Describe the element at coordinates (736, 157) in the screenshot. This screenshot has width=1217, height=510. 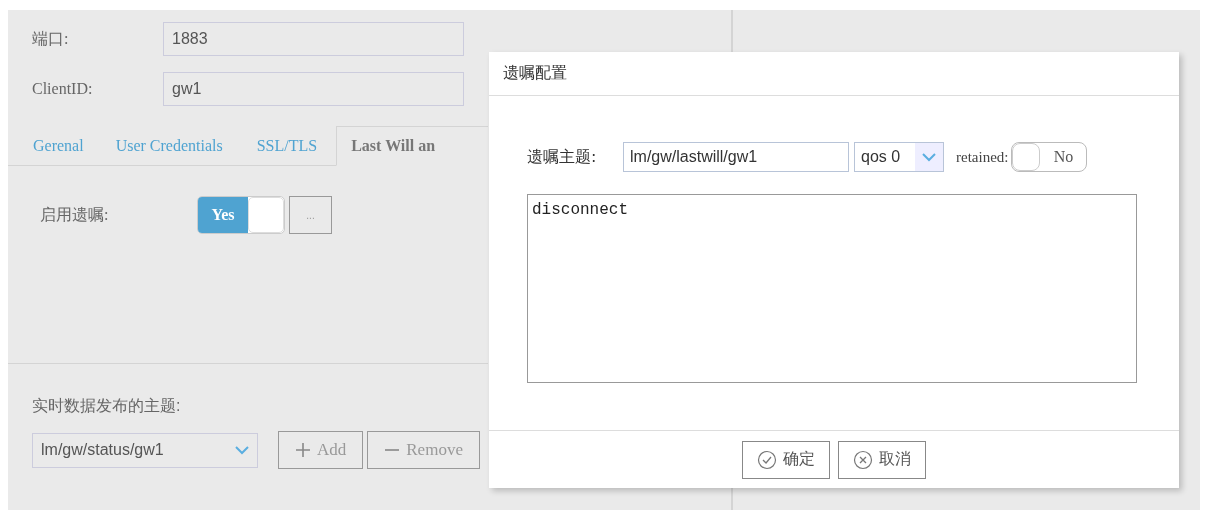
I see `topic-field: lm/gw/lastwill/gw1` at that location.